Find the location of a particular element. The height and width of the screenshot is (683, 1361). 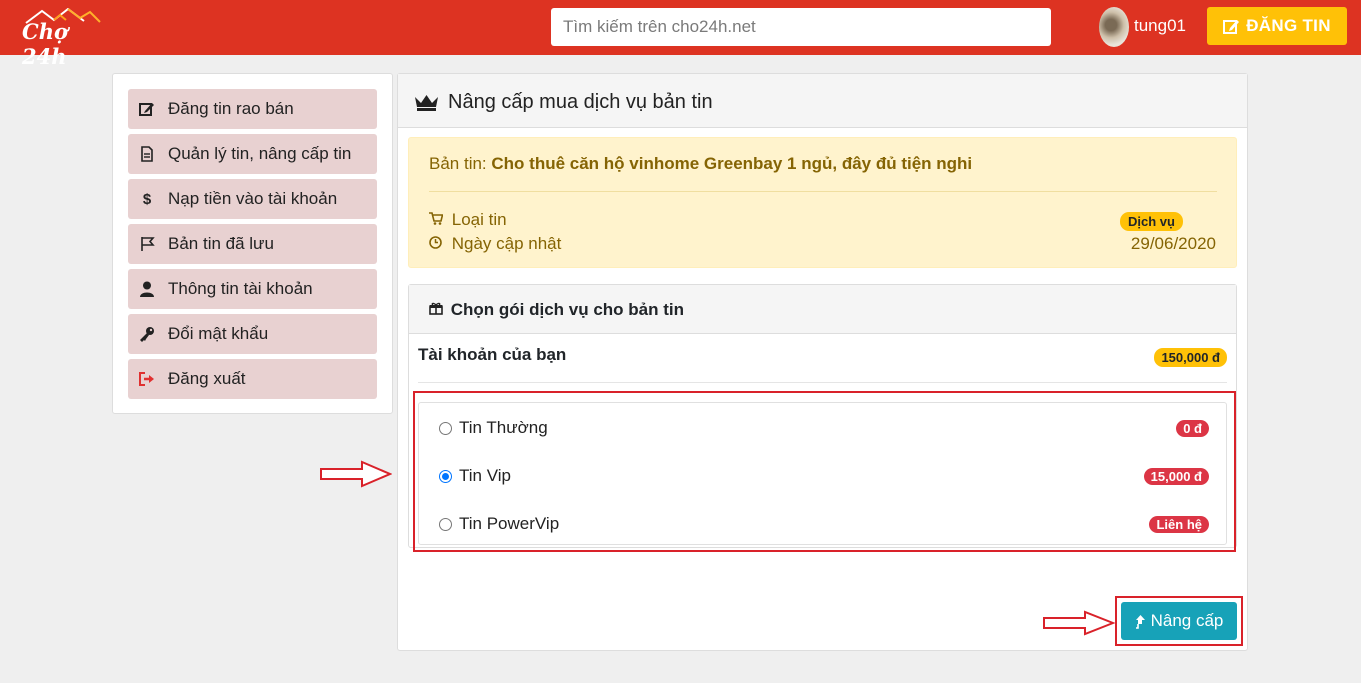

crown-icon is located at coordinates (426, 103).